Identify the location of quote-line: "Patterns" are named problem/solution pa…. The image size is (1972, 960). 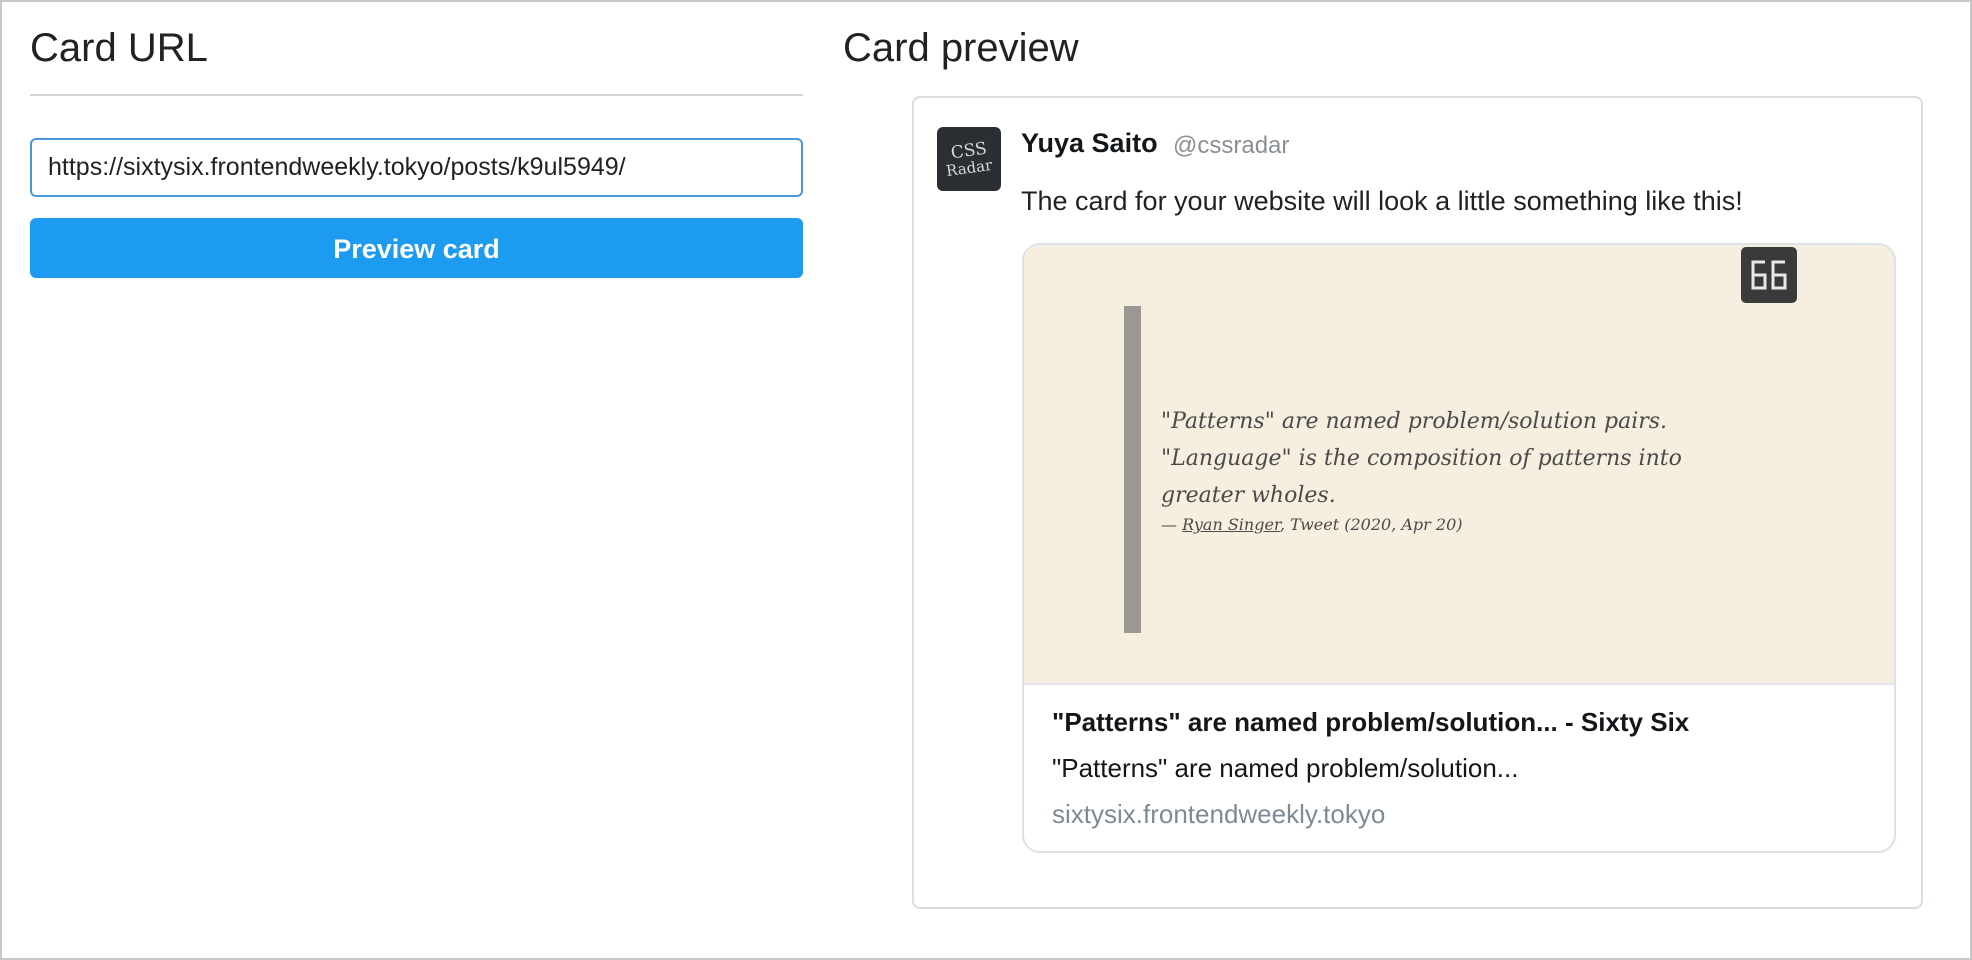
(1414, 421).